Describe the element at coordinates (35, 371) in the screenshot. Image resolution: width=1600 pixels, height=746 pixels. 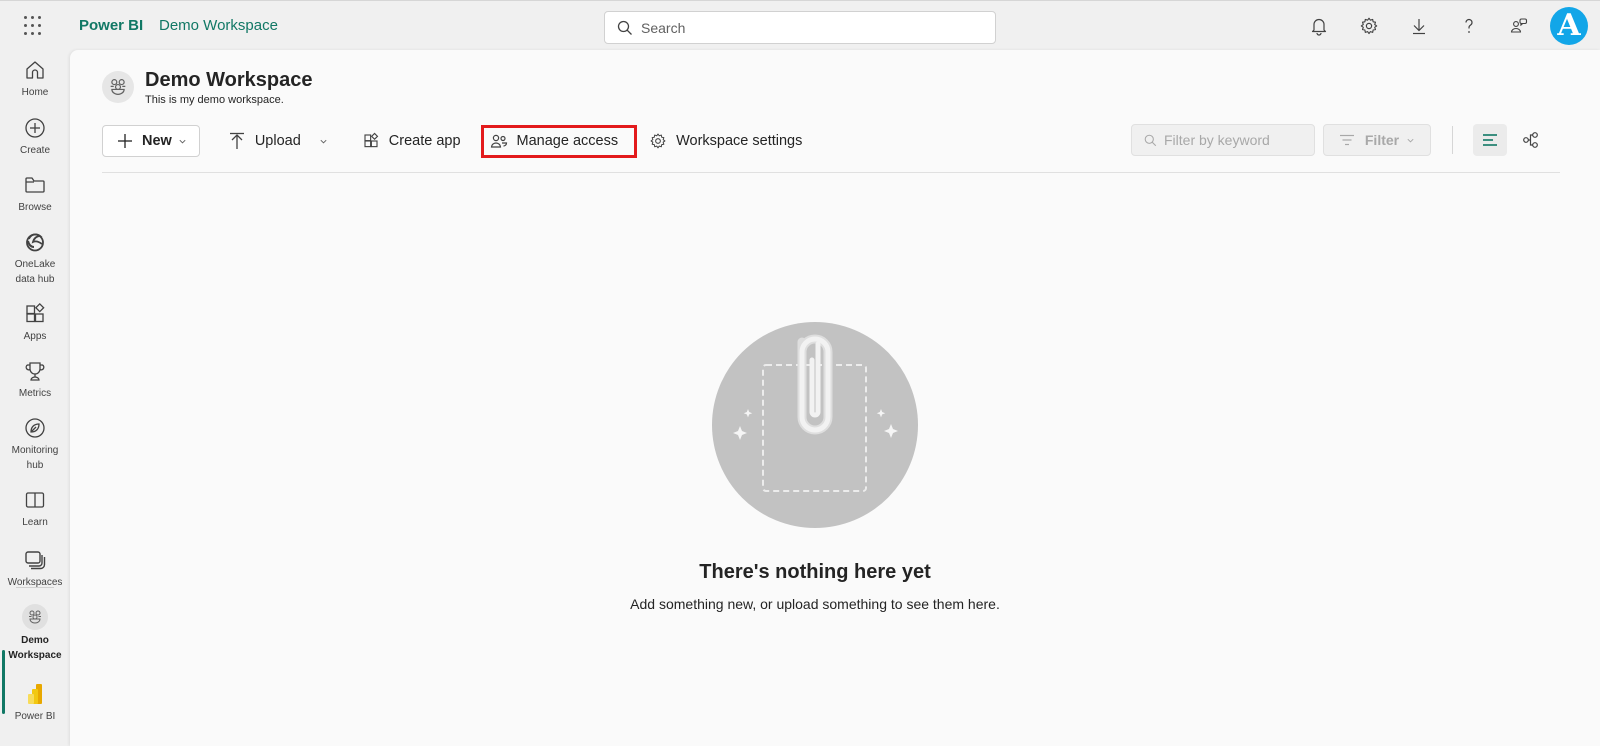
I see `trophy-icon` at that location.